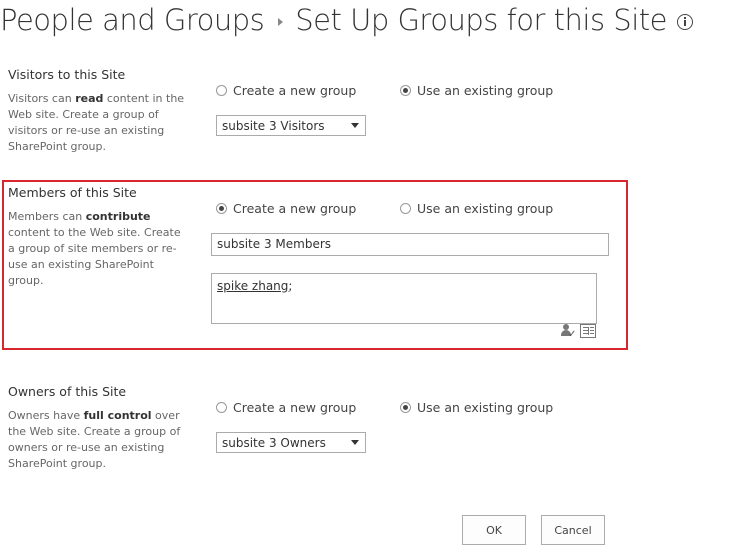  What do you see at coordinates (286, 407) in the screenshot?
I see `owners-create-new-radio: Create a new group` at bounding box center [286, 407].